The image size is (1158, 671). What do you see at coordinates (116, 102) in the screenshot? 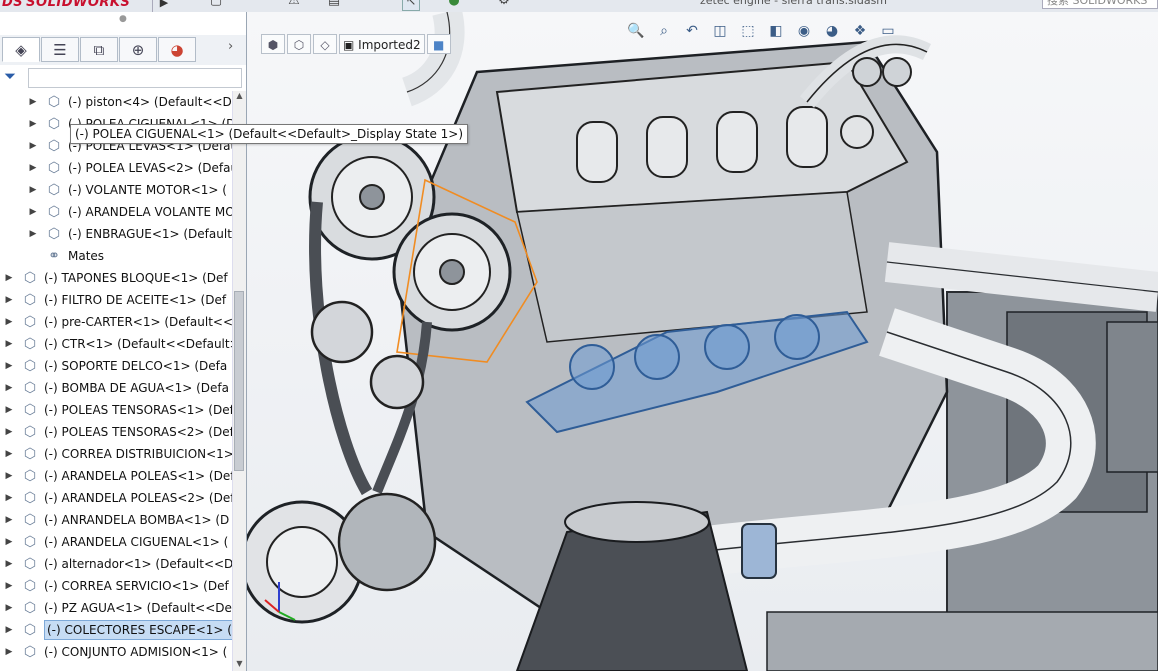
I see `tree-row: ▶ ⬡ (-) piston<4> (Default<<De` at bounding box center [116, 102].